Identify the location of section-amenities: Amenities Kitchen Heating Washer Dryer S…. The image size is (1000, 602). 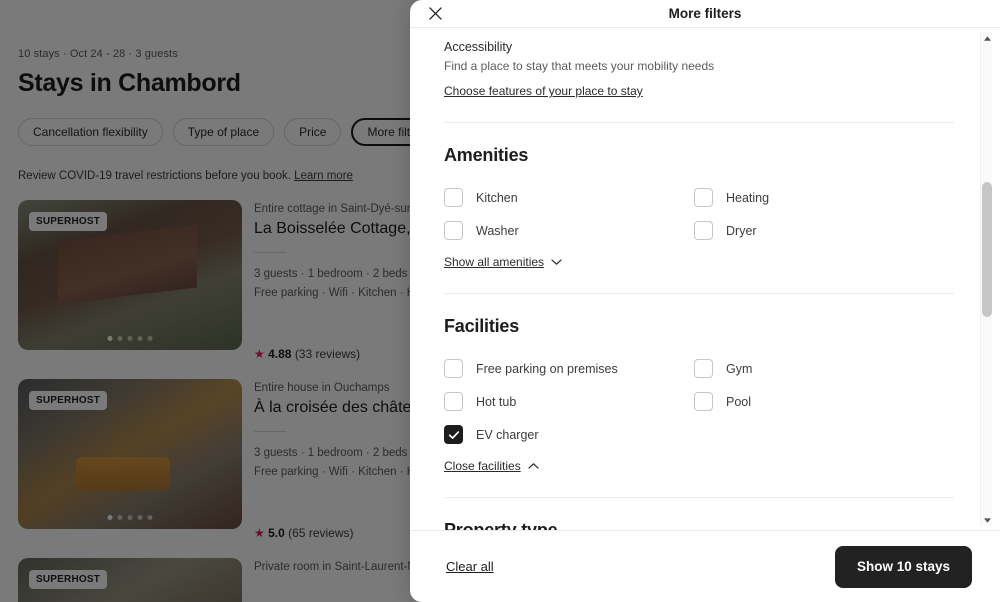
(699, 208).